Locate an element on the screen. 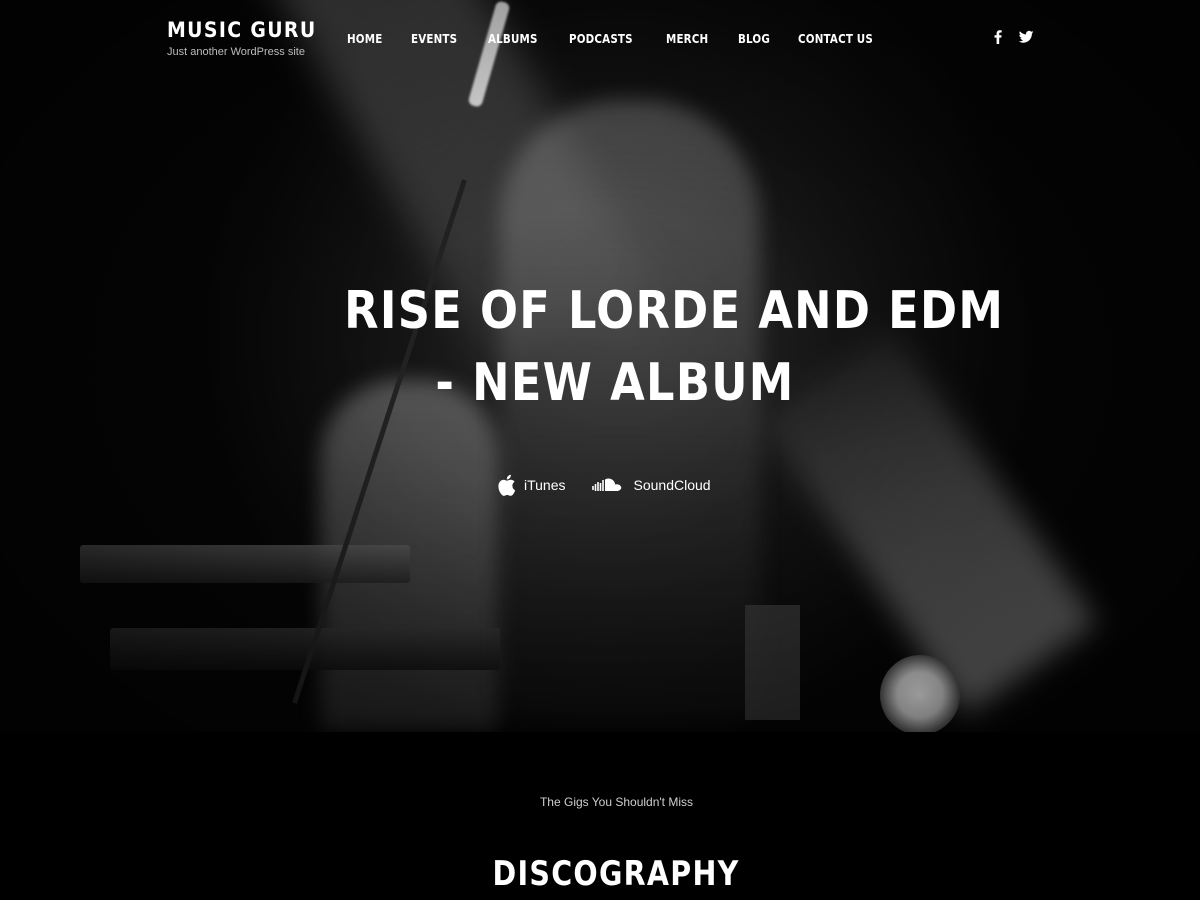 This screenshot has width=1200, height=900. soundcloud-label: SoundCloud is located at coordinates (672, 485).